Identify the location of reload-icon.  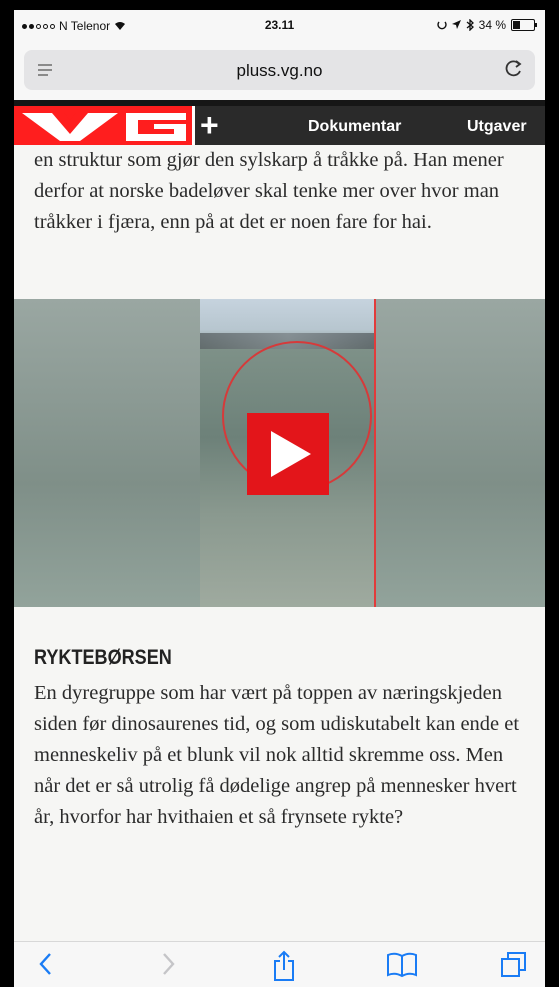
(514, 71).